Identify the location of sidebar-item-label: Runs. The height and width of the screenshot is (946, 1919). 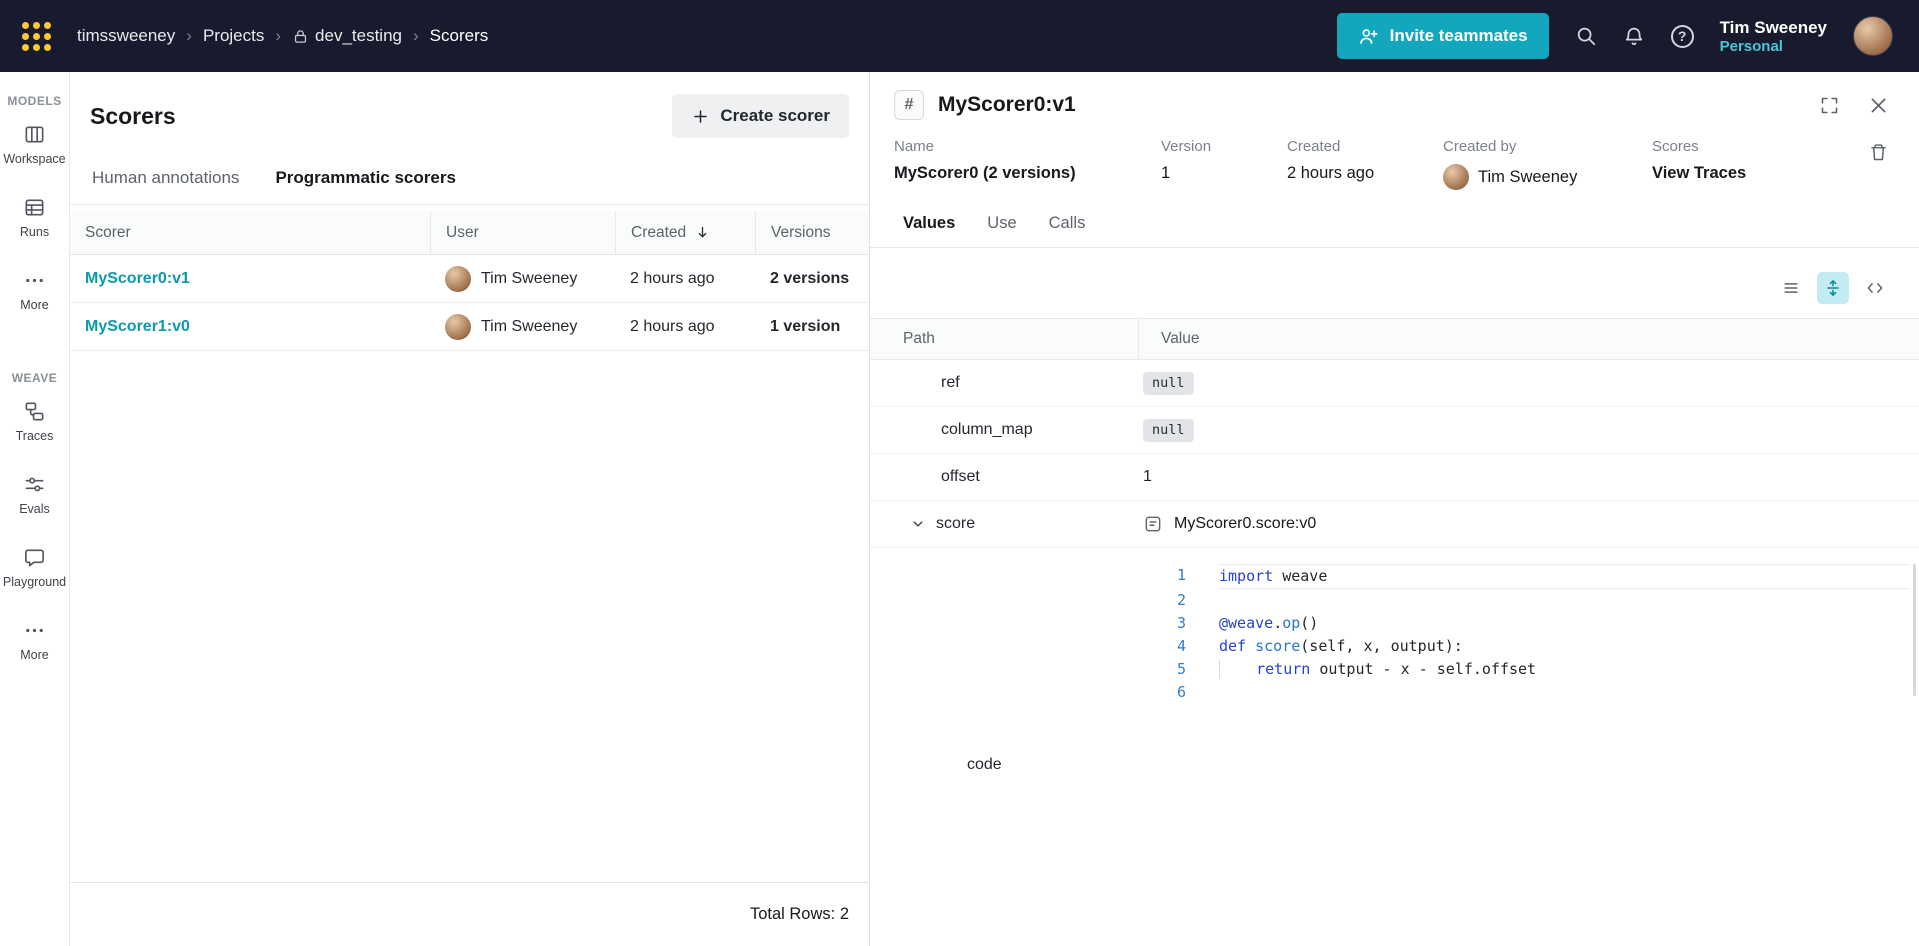
(34, 232).